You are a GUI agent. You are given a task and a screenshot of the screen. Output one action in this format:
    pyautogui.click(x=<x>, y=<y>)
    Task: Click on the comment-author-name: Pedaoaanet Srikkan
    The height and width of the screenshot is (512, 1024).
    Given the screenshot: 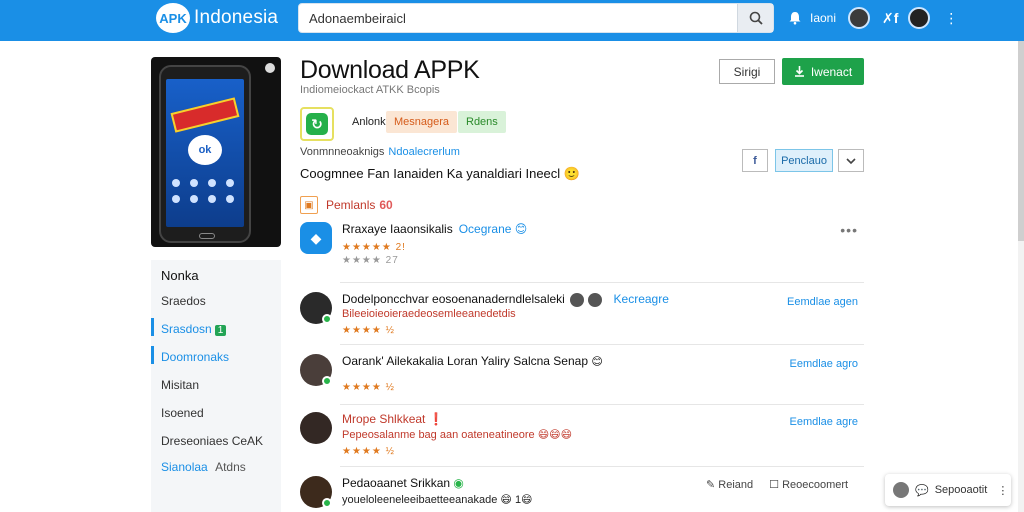 What is the action you would take?
    pyautogui.click(x=396, y=483)
    